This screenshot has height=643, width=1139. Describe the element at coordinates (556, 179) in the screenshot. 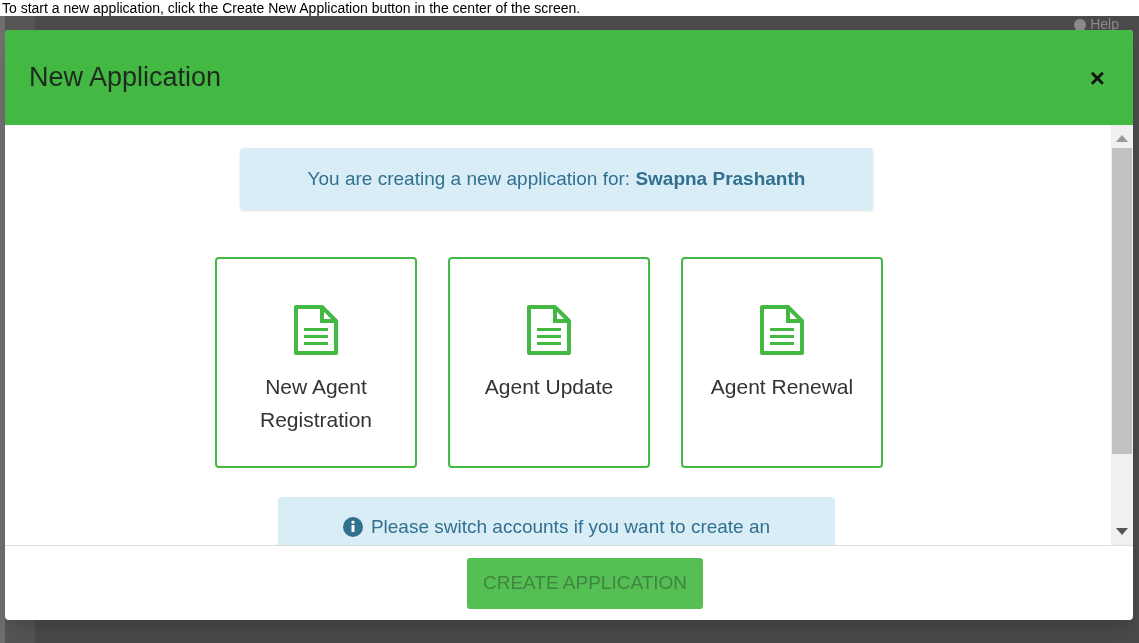

I see `notice-banner: You are creating a new application for: Swapna Prashanth` at that location.